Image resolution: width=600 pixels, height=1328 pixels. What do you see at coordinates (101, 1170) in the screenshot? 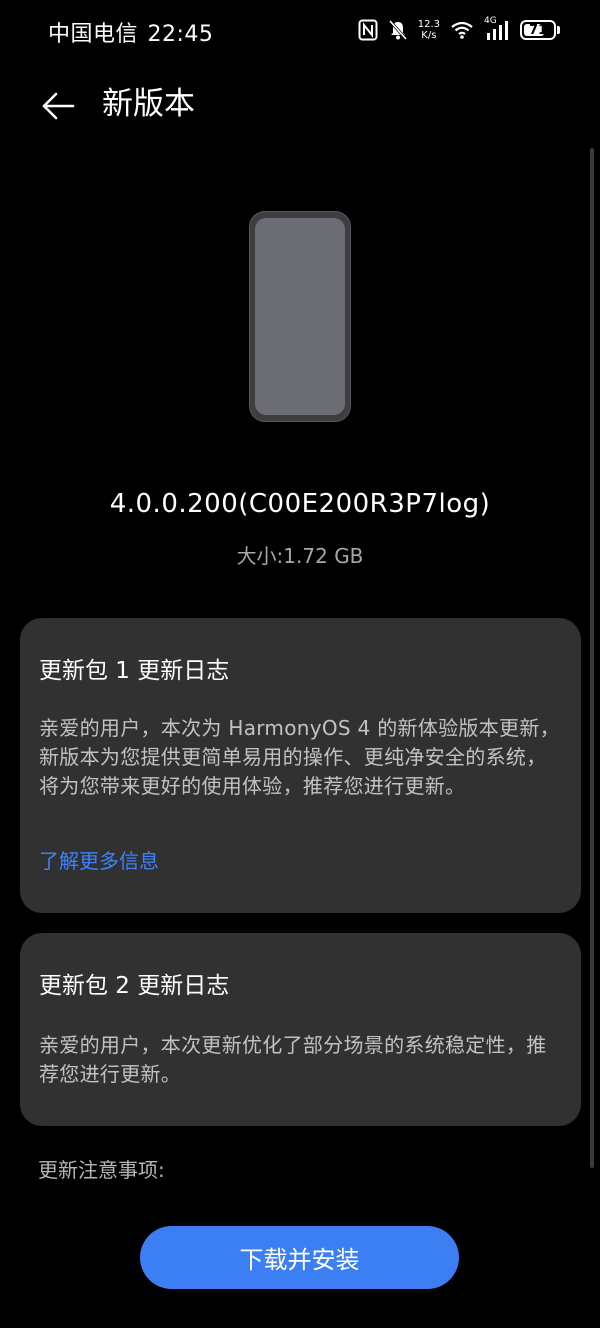
I see `update-notes-label: 更新注意事项:` at bounding box center [101, 1170].